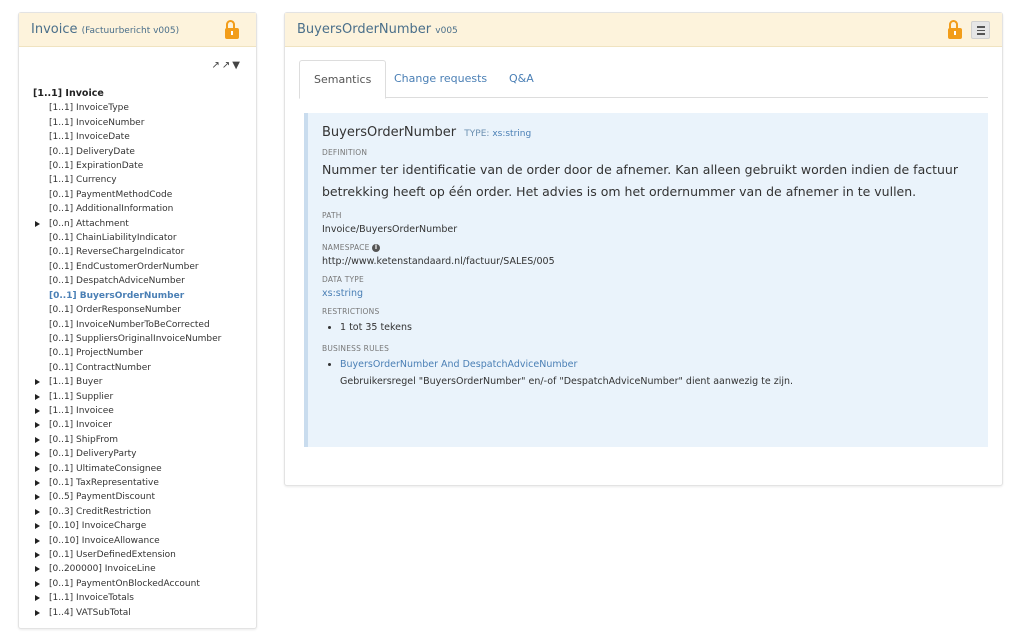 This screenshot has width=1024, height=643. Describe the element at coordinates (364, 29) in the screenshot. I see `detail-title-text: BuyersOrderNumber` at that location.